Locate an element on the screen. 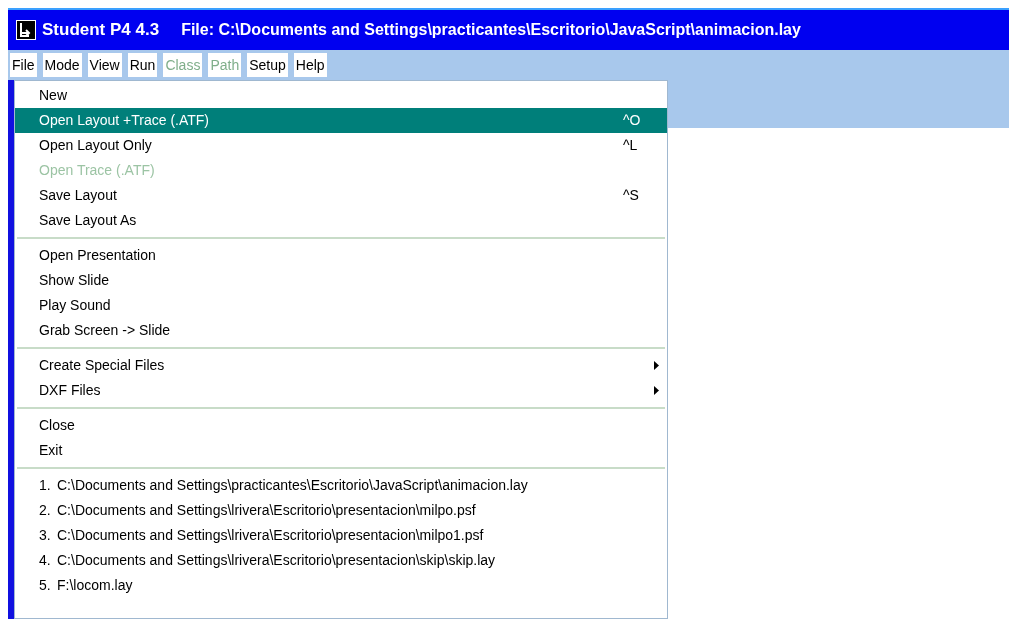 The width and height of the screenshot is (1009, 619). item-label: Save Layout As is located at coordinates (88, 220).